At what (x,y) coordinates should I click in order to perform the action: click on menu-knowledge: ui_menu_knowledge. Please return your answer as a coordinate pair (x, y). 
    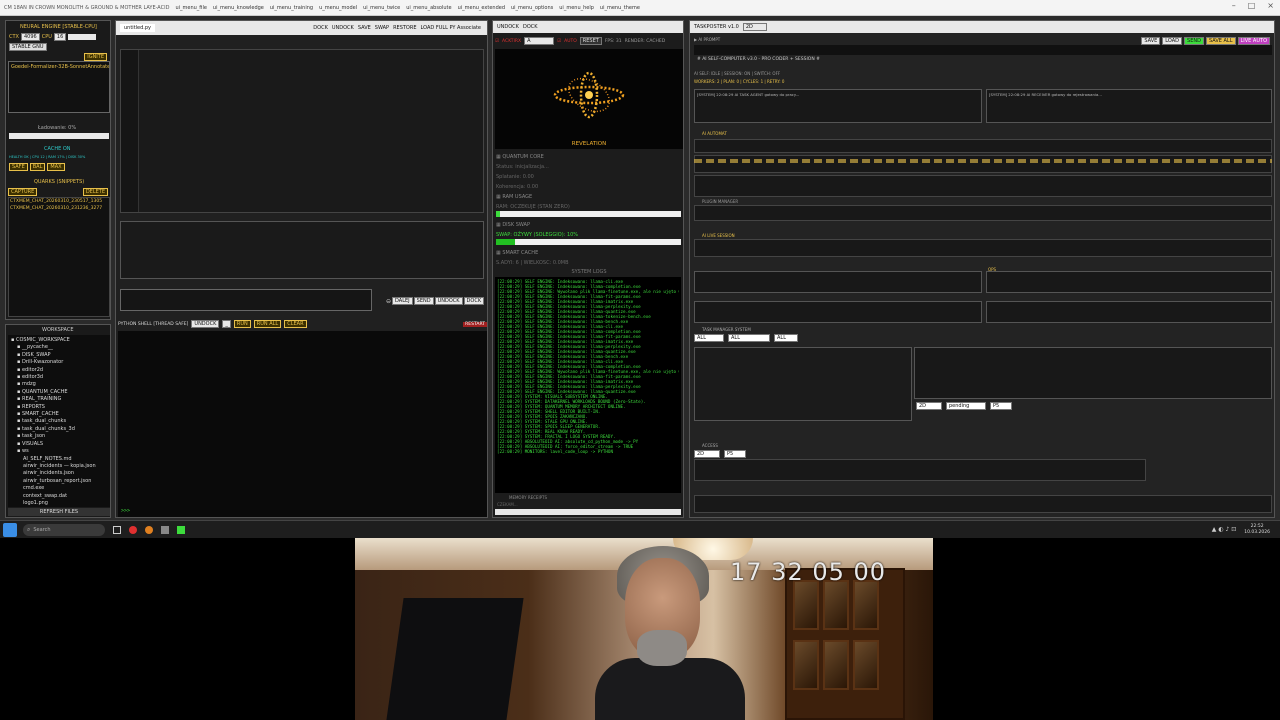
    Looking at the image, I should click on (238, 8).